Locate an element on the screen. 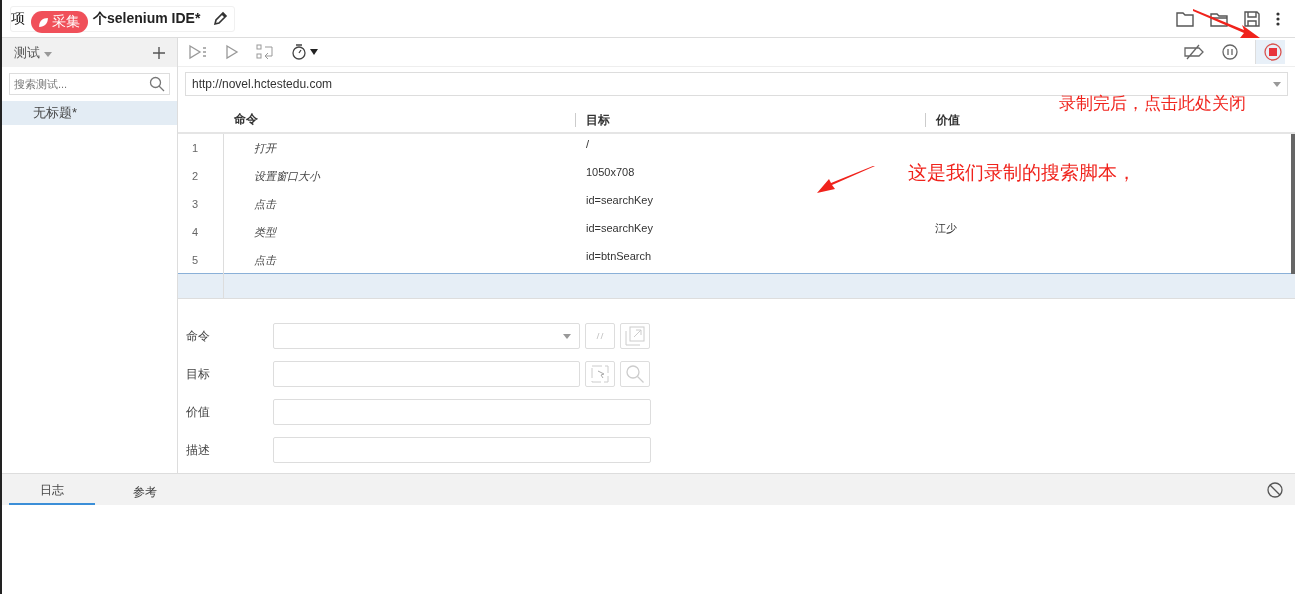 The image size is (1295, 594). column-header: 命令 is located at coordinates (246, 119).